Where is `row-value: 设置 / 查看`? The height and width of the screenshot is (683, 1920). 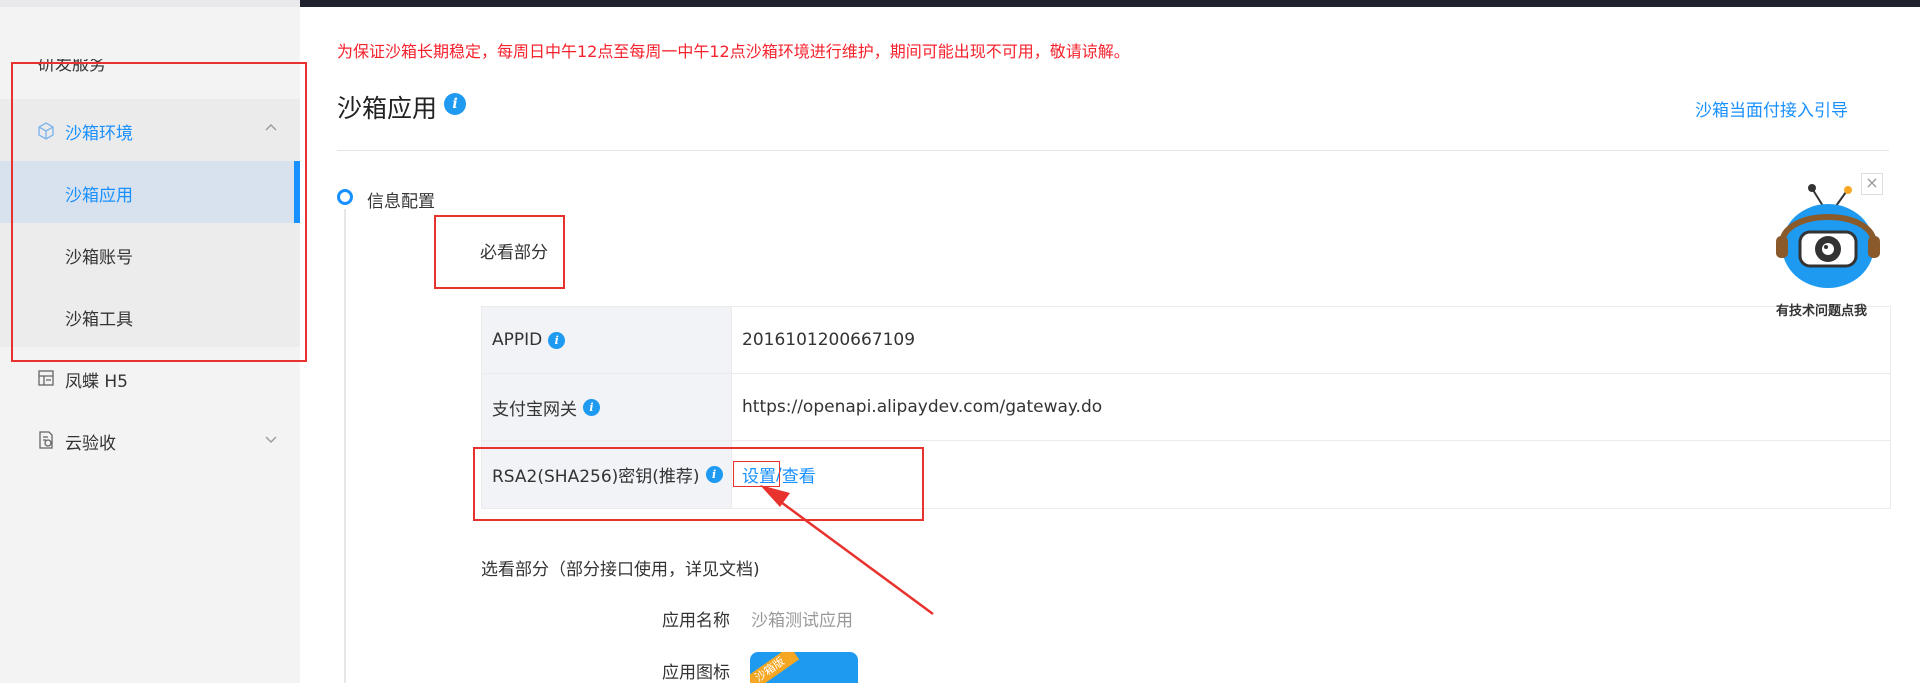 row-value: 设置 / 查看 is located at coordinates (1311, 474).